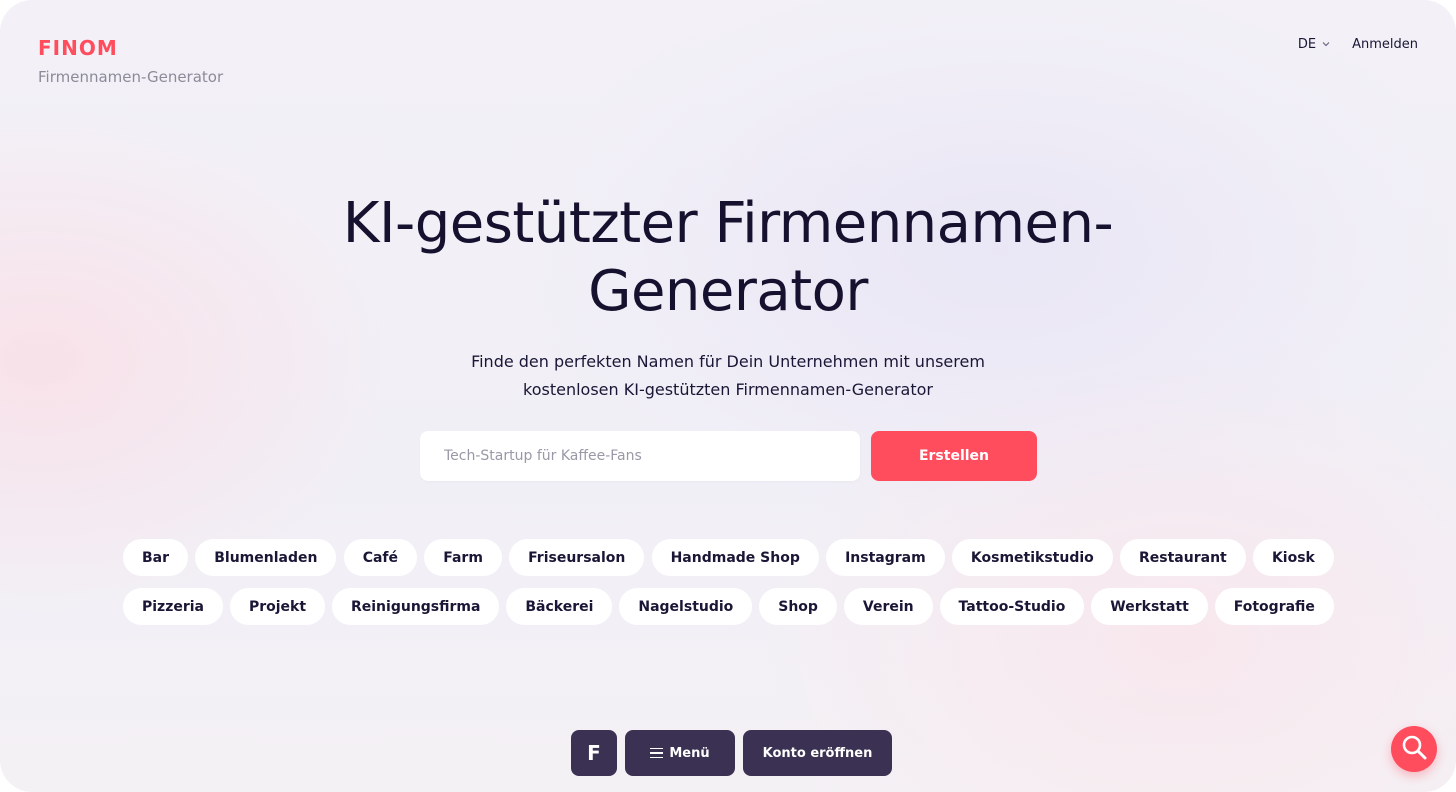 Image resolution: width=1456 pixels, height=792 pixels. What do you see at coordinates (266, 557) in the screenshot?
I see `category-chip-blumenladen: Blumenladen` at bounding box center [266, 557].